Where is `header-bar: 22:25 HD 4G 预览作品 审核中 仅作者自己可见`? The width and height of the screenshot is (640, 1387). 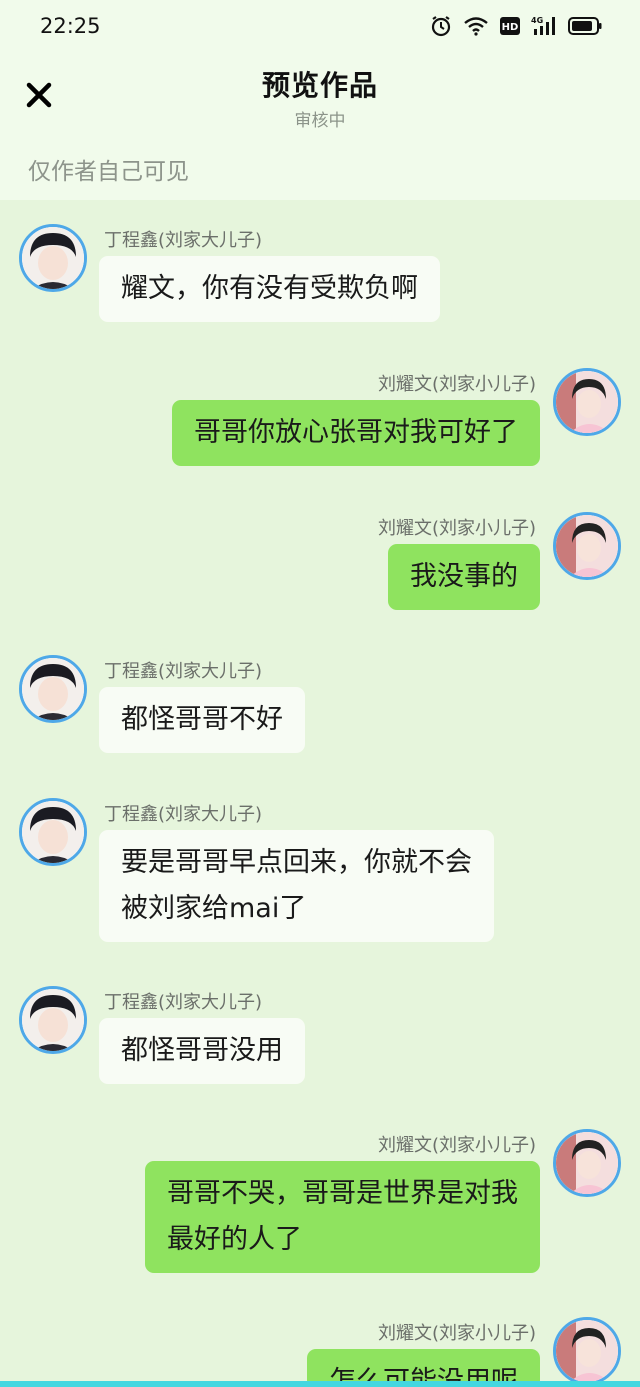 header-bar: 22:25 HD 4G 预览作品 审核中 仅作者自己可见 is located at coordinates (320, 100).